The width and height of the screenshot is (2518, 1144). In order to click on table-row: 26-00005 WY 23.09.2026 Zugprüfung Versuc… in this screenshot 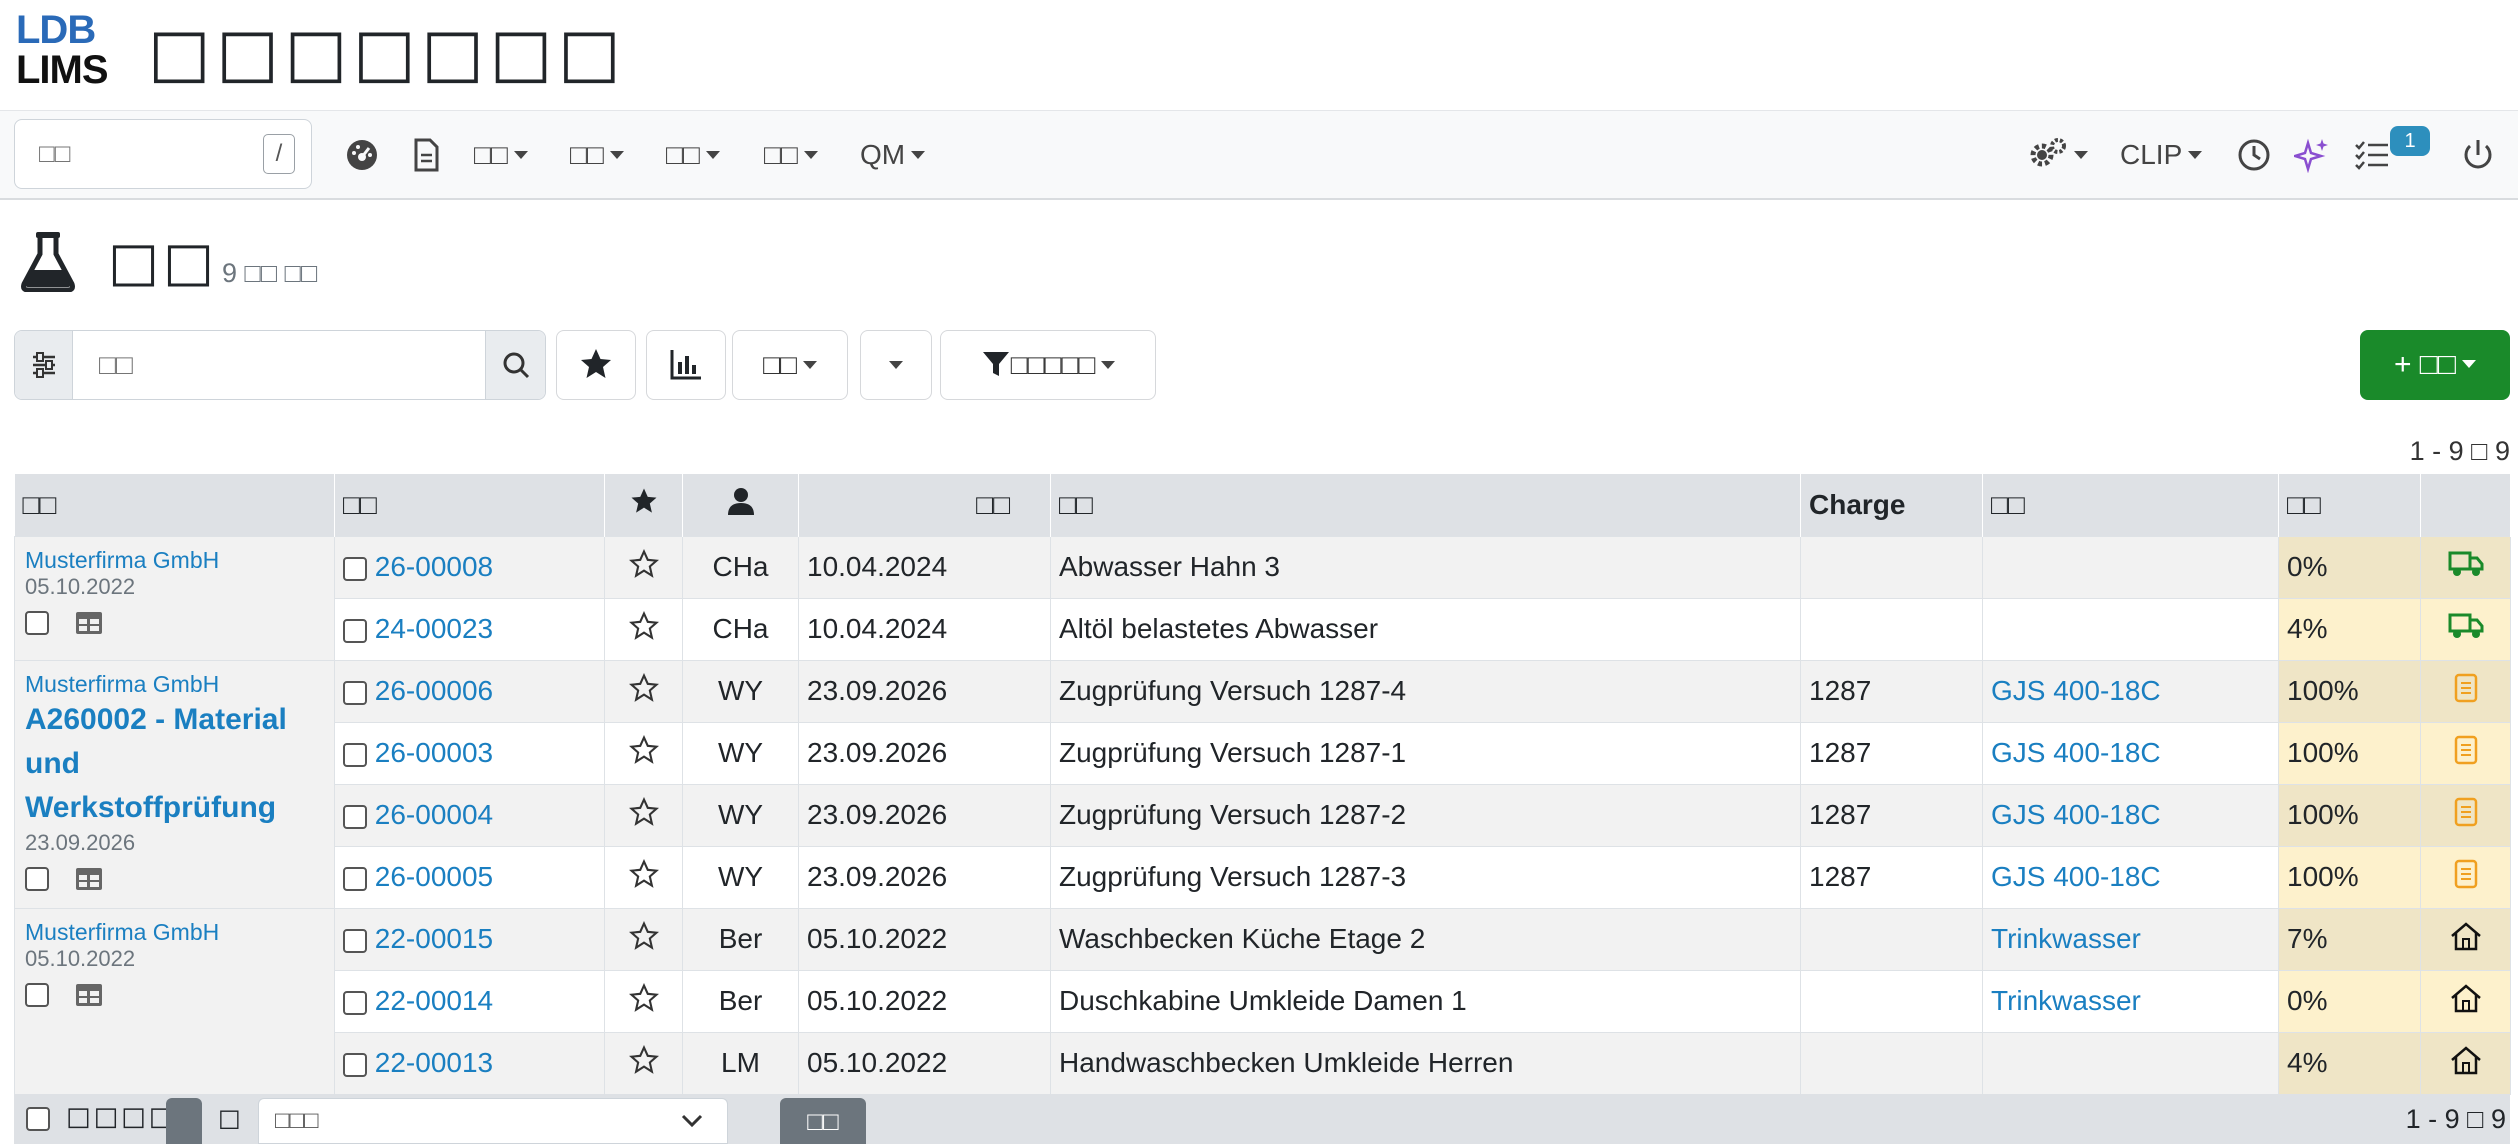, I will do `click(1263, 877)`.